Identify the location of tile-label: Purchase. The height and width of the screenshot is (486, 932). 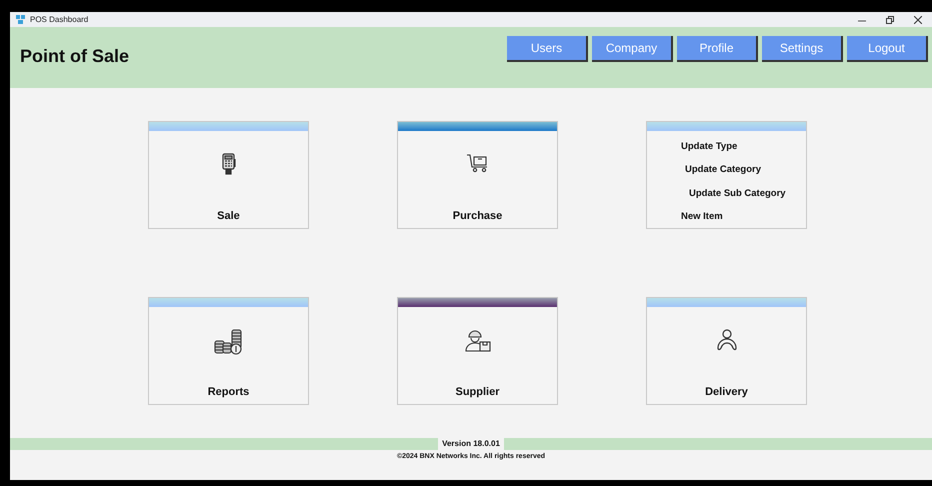
(477, 216).